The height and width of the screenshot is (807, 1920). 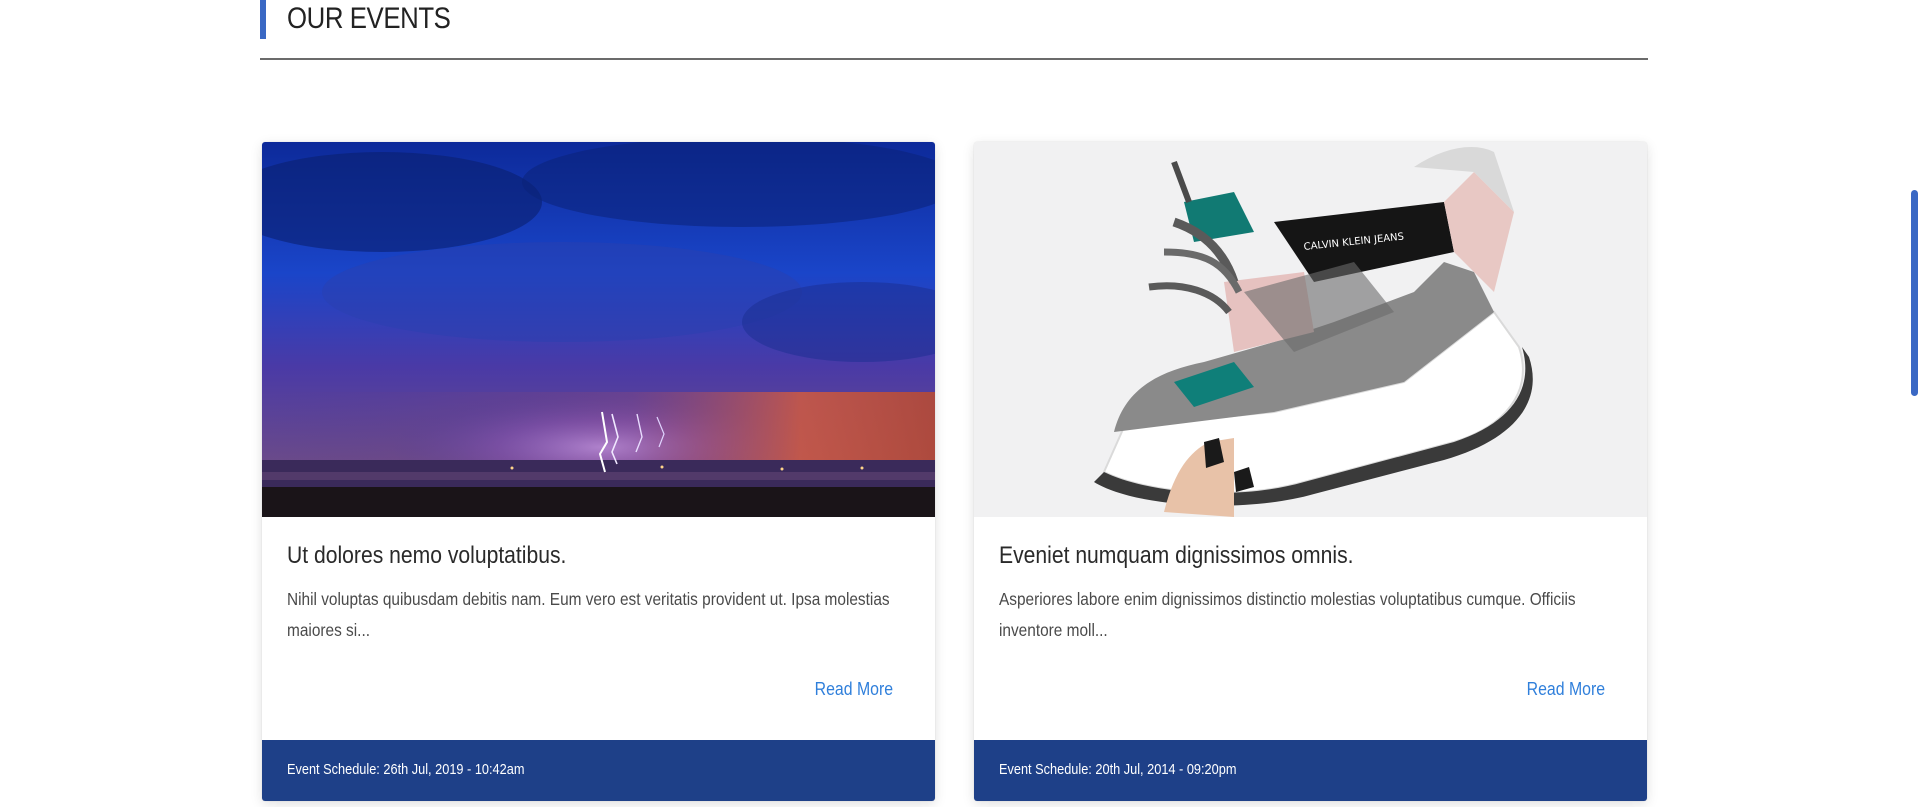 What do you see at coordinates (369, 18) in the screenshot?
I see `section-title: OUR EVENTS` at bounding box center [369, 18].